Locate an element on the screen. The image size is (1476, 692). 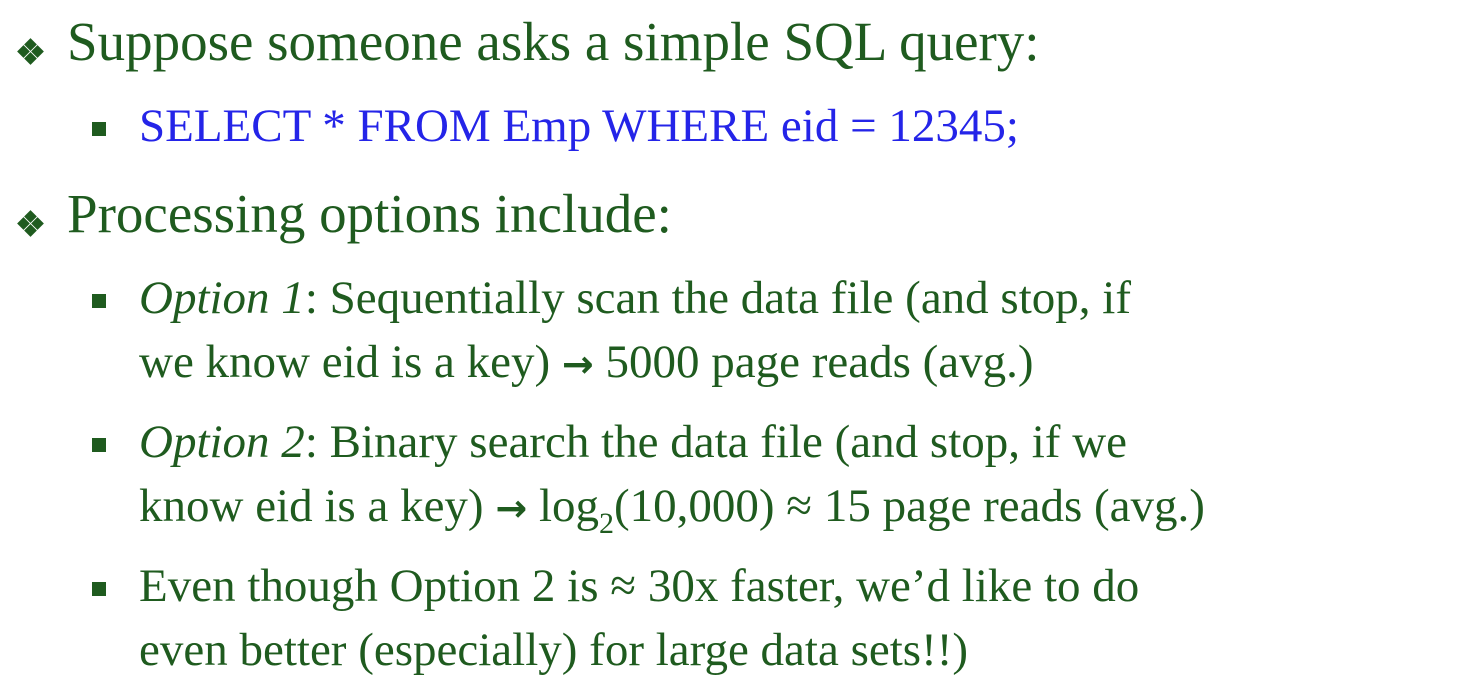
bullet-1-text: Suppose someone asks a simple SQL query: is located at coordinates (553, 41).